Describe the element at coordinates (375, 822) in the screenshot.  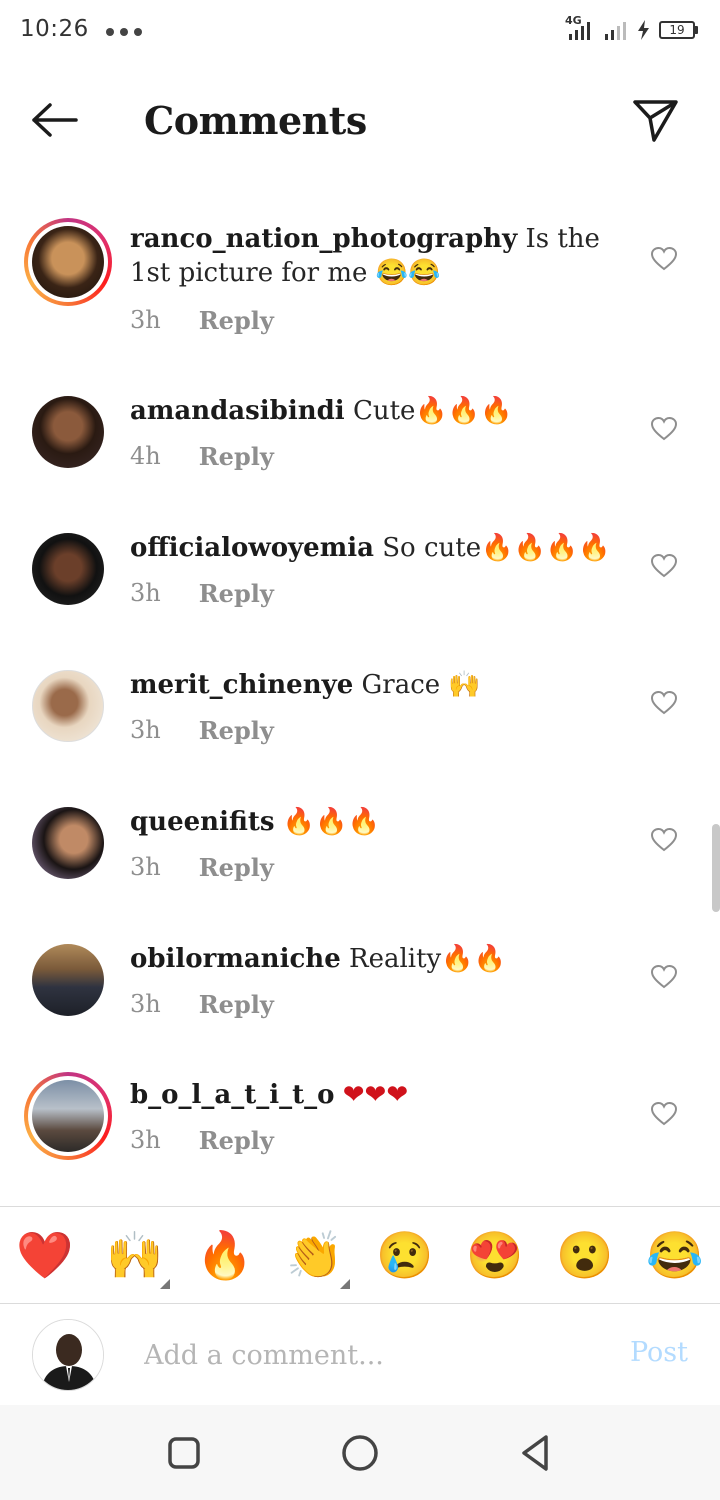
I see `comment-text: queenifits 🔥🔥🔥` at that location.